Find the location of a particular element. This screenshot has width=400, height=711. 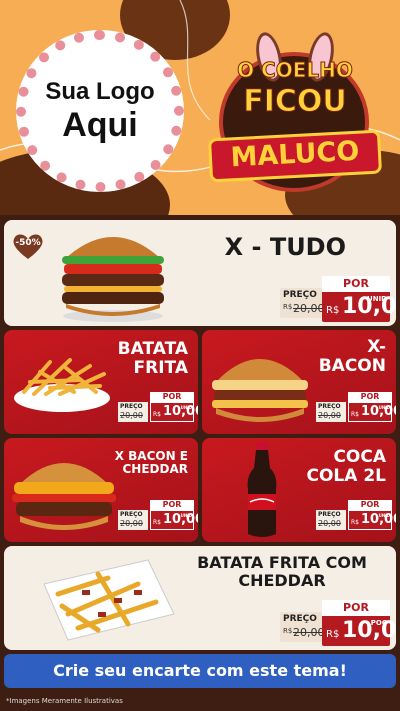

cta-banner: Crie seu encarte com este tema! is located at coordinates (200, 671).